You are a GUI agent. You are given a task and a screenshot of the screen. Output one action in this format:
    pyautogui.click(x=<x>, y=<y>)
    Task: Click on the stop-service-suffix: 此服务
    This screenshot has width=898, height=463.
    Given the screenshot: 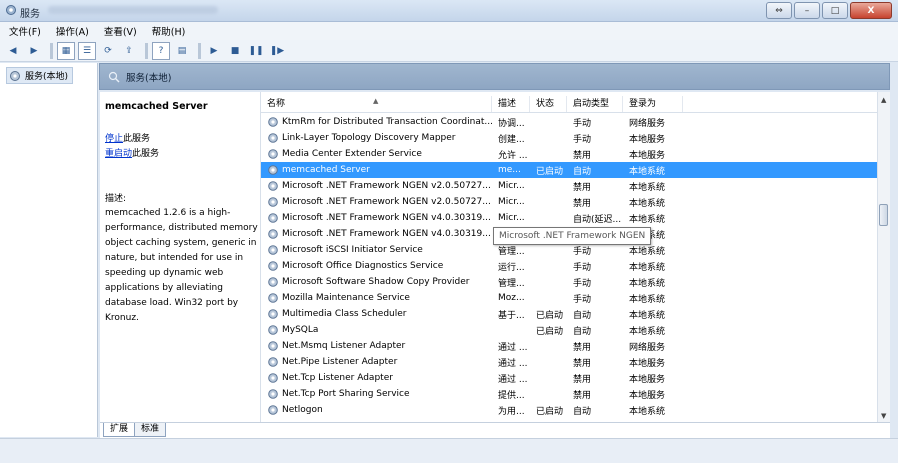 What is the action you would take?
    pyautogui.click(x=137, y=139)
    